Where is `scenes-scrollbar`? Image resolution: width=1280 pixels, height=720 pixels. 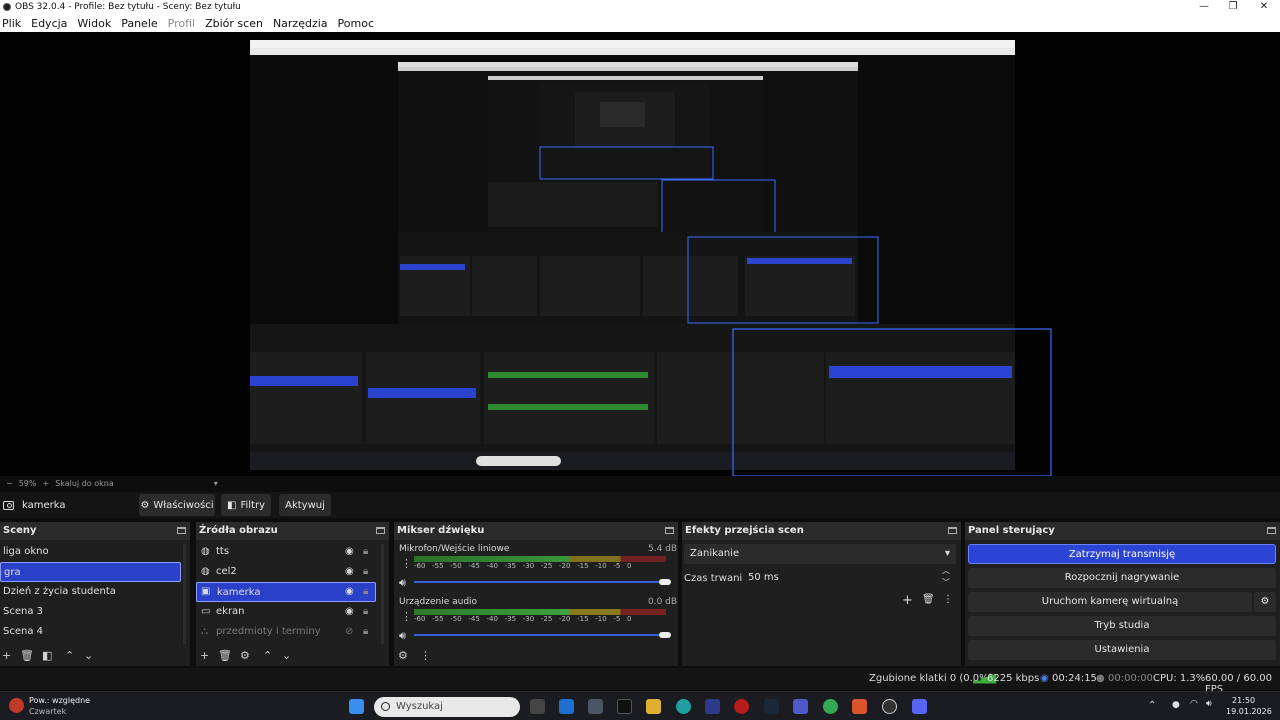
scenes-scrollbar is located at coordinates (184, 594).